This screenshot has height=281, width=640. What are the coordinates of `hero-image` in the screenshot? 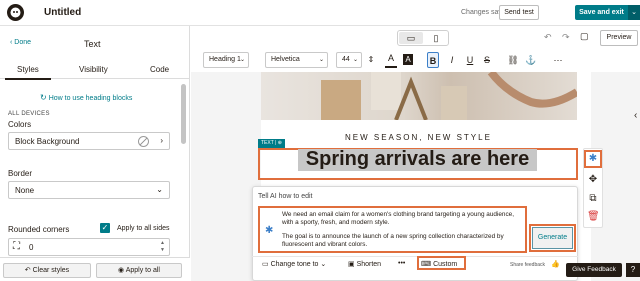 It's located at (419, 96).